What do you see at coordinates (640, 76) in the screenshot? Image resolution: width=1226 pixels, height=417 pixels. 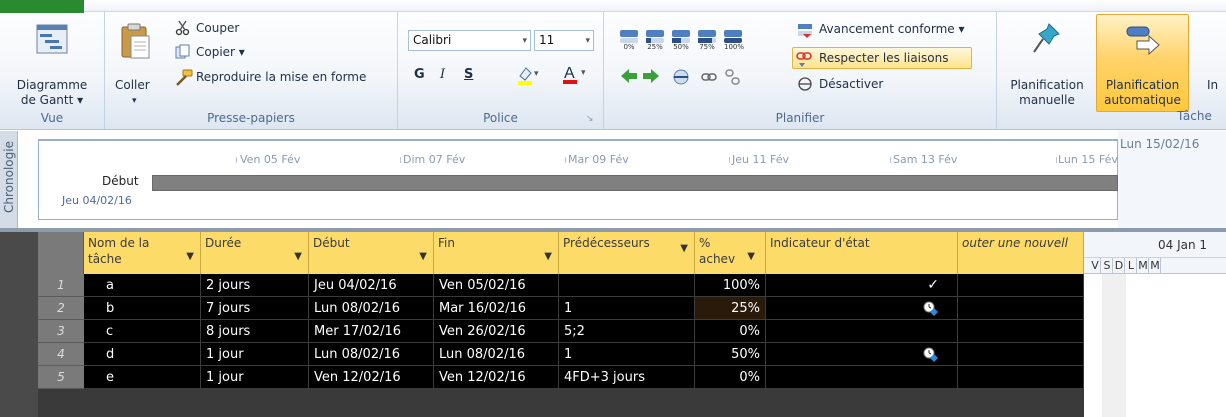 I see `outdent-indent-icon` at bounding box center [640, 76].